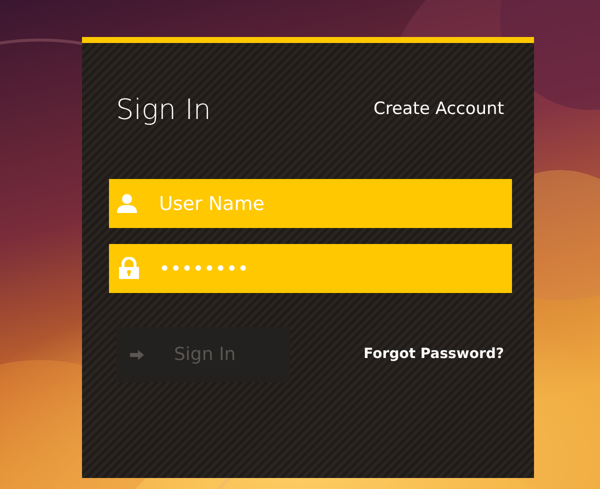  What do you see at coordinates (164, 110) in the screenshot?
I see `sign-in-title: Sign In` at bounding box center [164, 110].